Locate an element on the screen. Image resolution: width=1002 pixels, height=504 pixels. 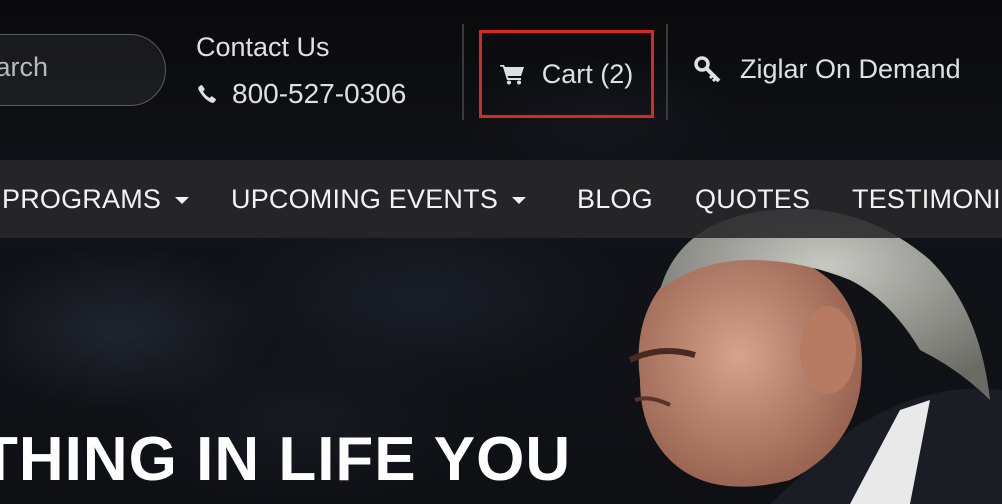
nav-item-testimonials: TESTIMONI is located at coordinates (926, 199).